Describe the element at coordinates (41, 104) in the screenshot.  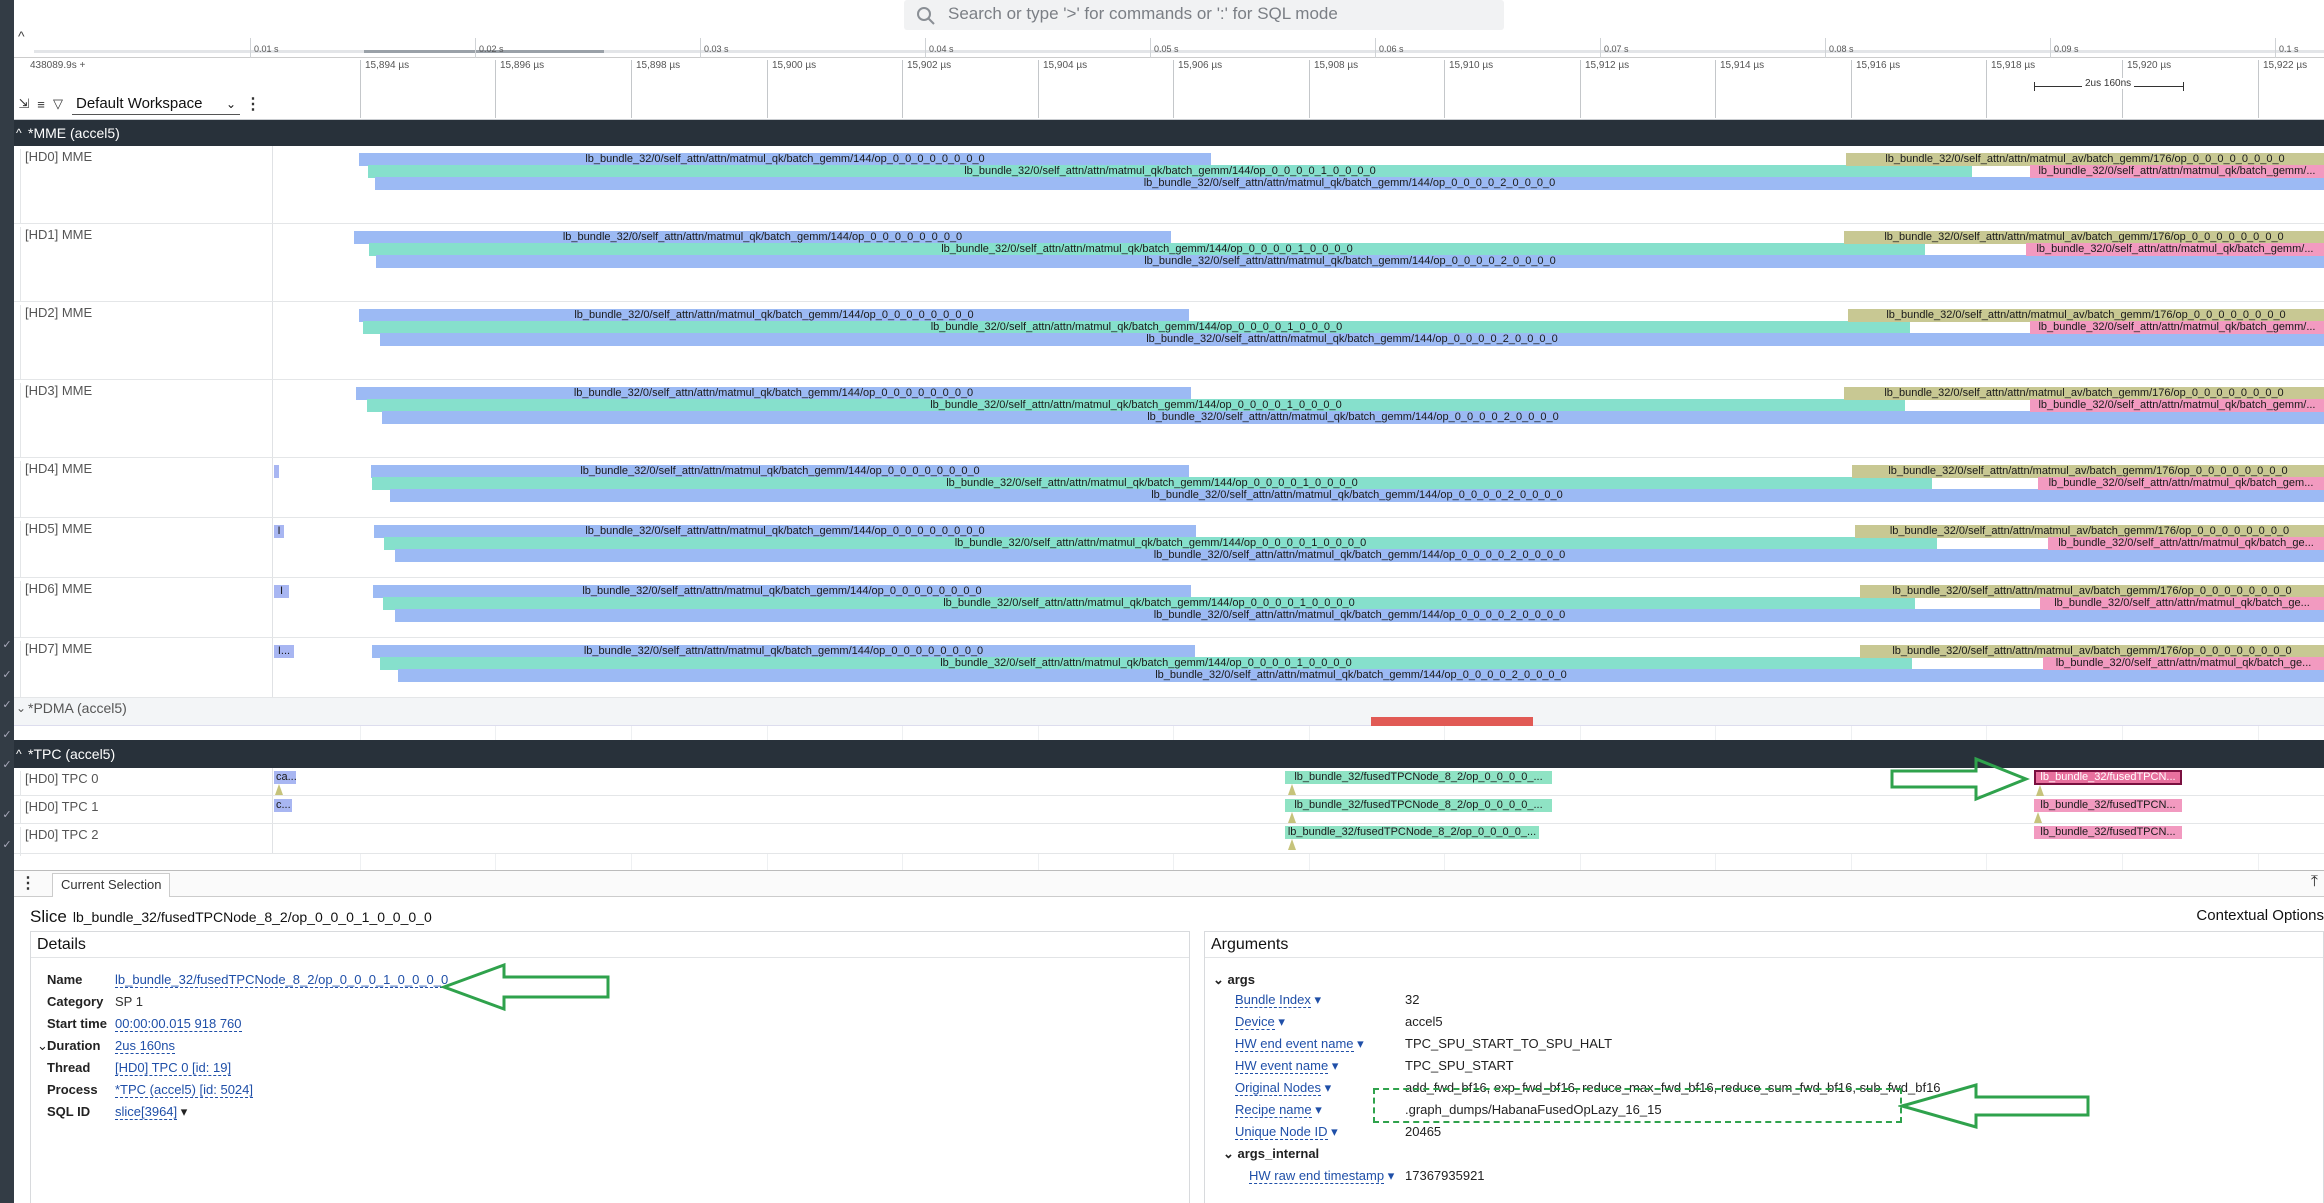
I see `list-icon: ≡` at that location.